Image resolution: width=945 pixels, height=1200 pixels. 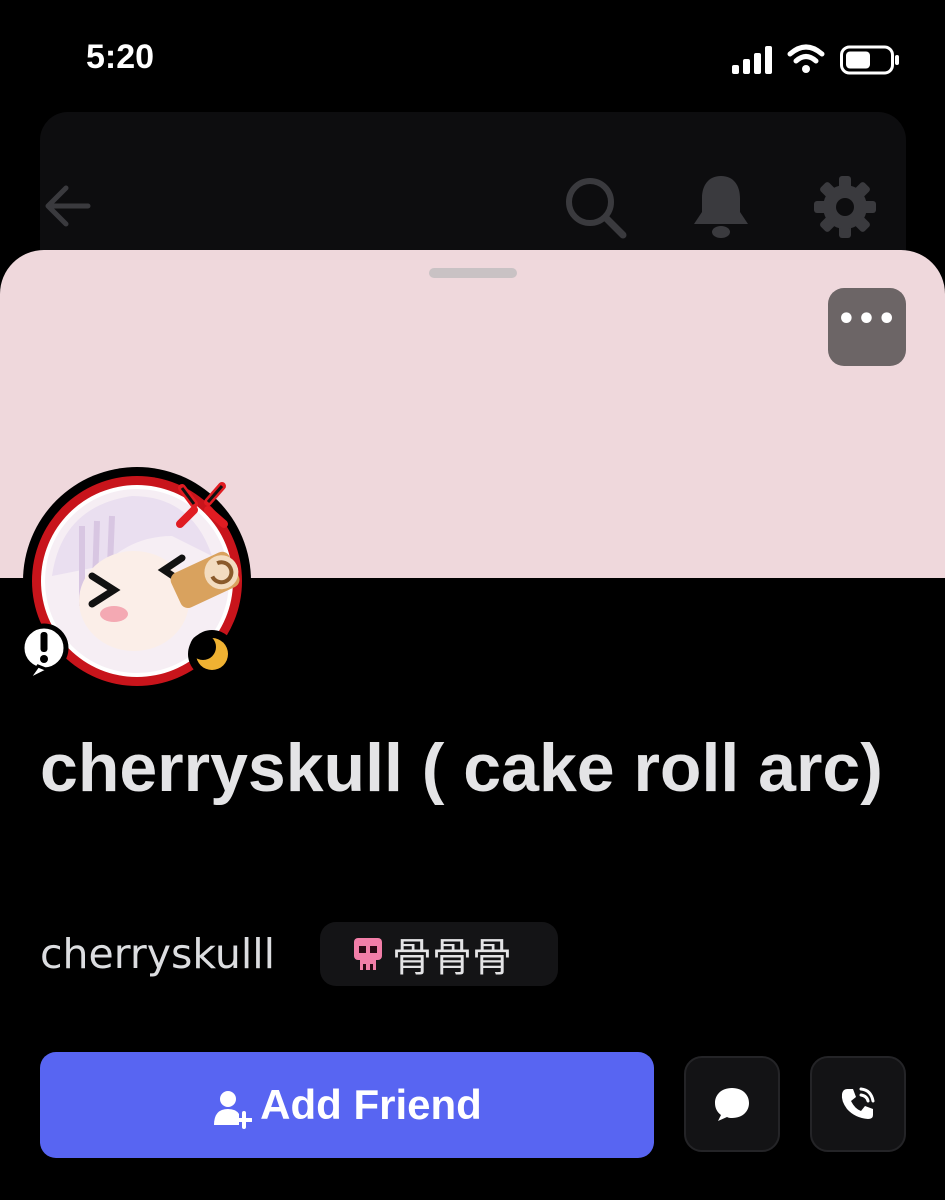 What do you see at coordinates (472, 55) in the screenshot?
I see `status-bar: 5:20` at bounding box center [472, 55].